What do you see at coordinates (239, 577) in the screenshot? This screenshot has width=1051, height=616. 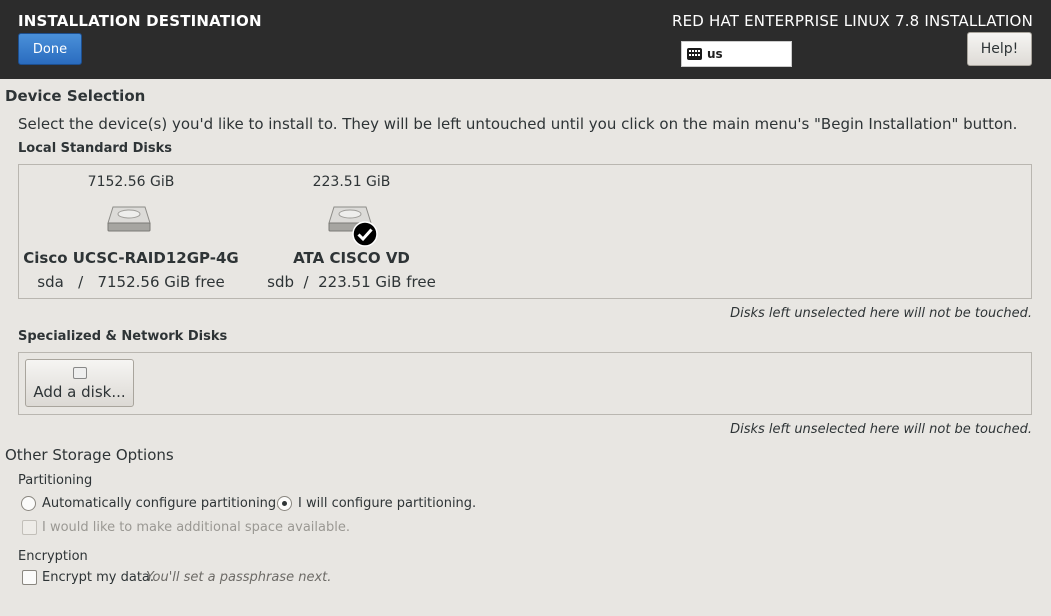 I see `encrypt-hint: You'll set a passphrase next.` at bounding box center [239, 577].